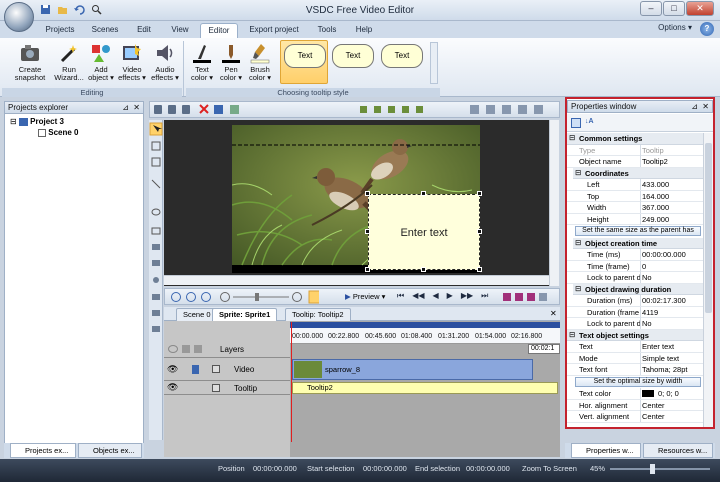  Describe the element at coordinates (635, 417) in the screenshot. I see `prop-vert-alignment: Vert. alignment Center` at that location.